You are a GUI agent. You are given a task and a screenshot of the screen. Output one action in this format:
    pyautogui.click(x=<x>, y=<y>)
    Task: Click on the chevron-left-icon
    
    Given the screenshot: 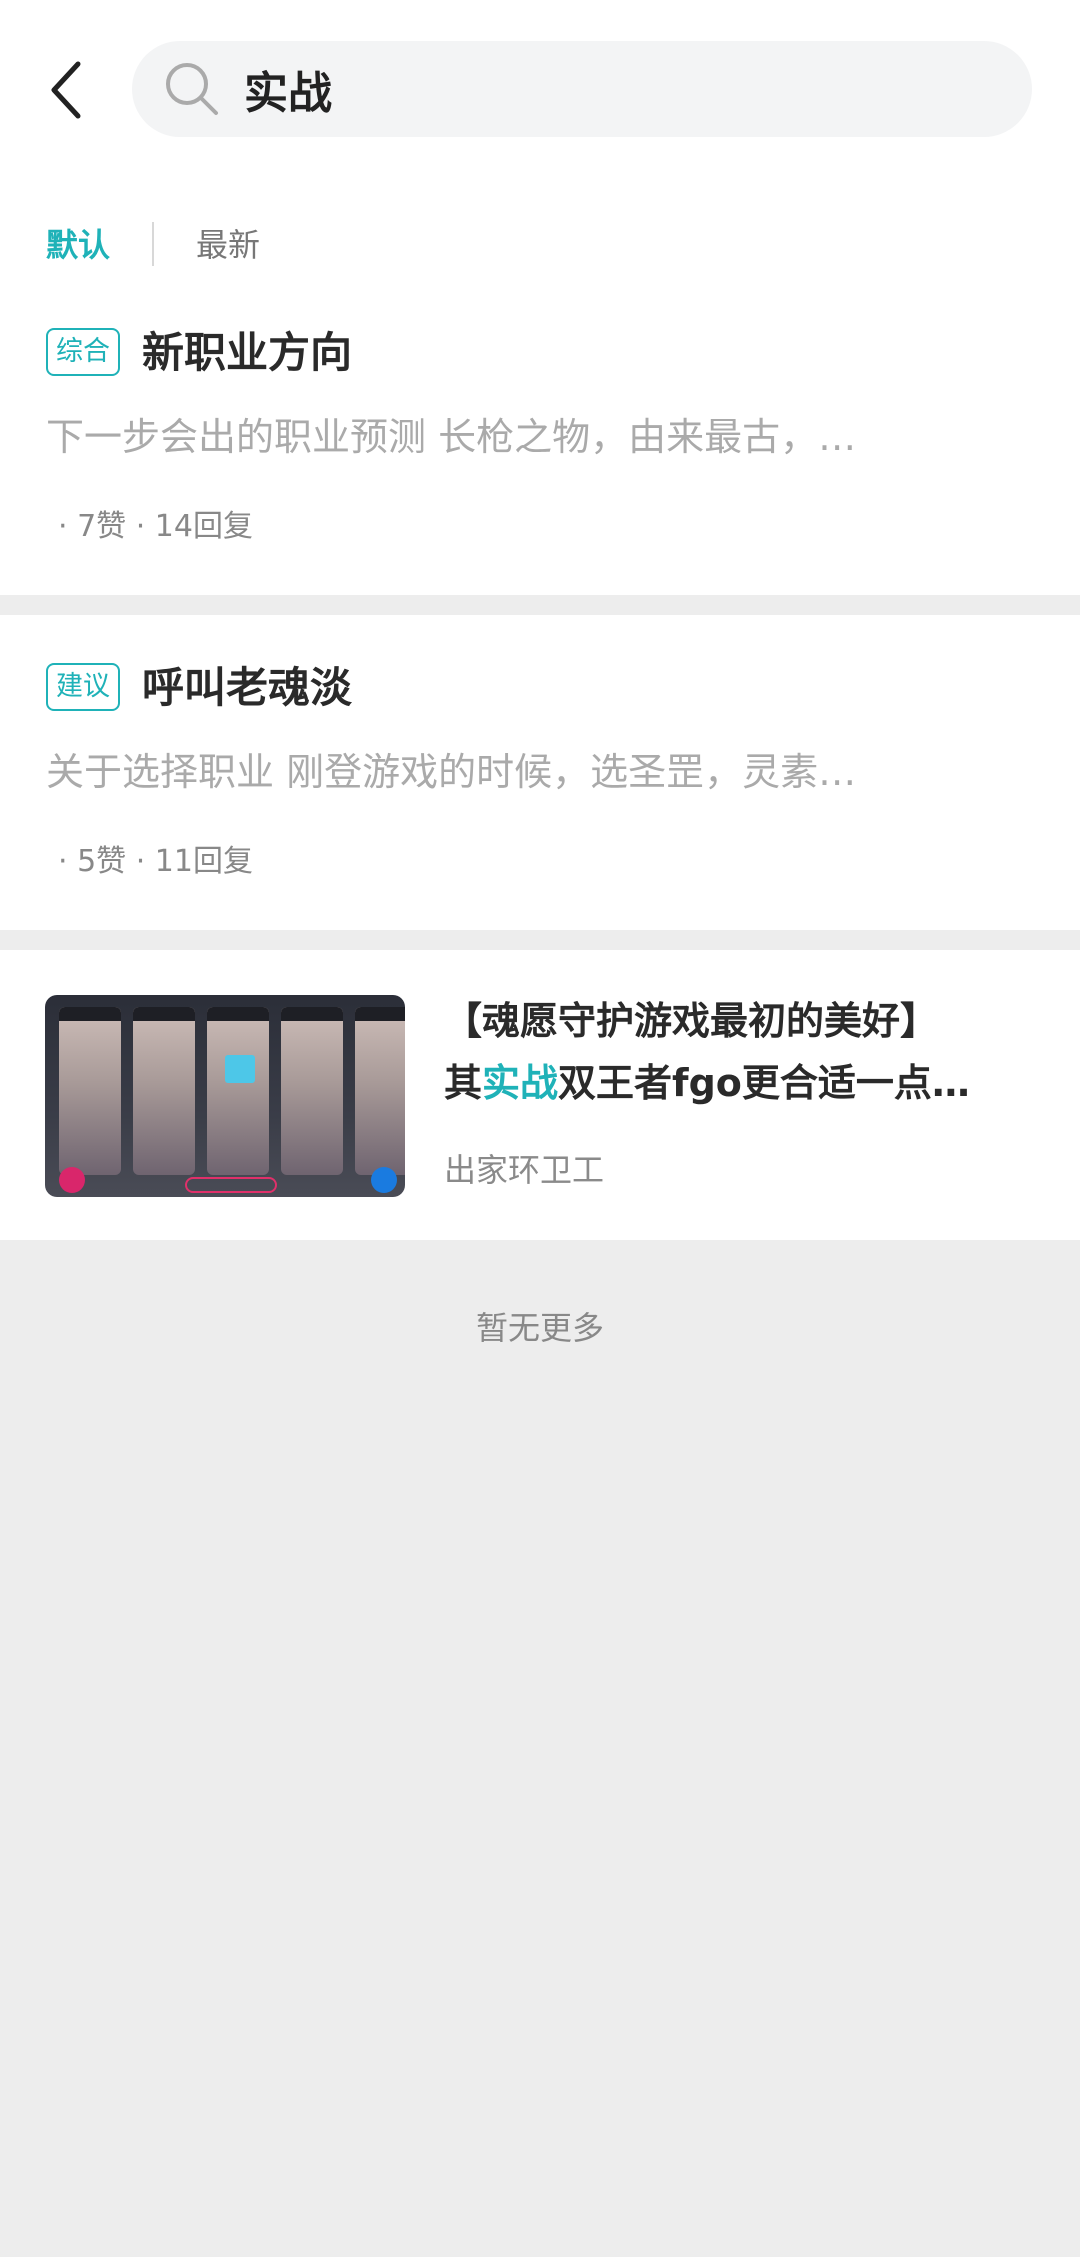 What is the action you would take?
    pyautogui.click(x=66, y=90)
    